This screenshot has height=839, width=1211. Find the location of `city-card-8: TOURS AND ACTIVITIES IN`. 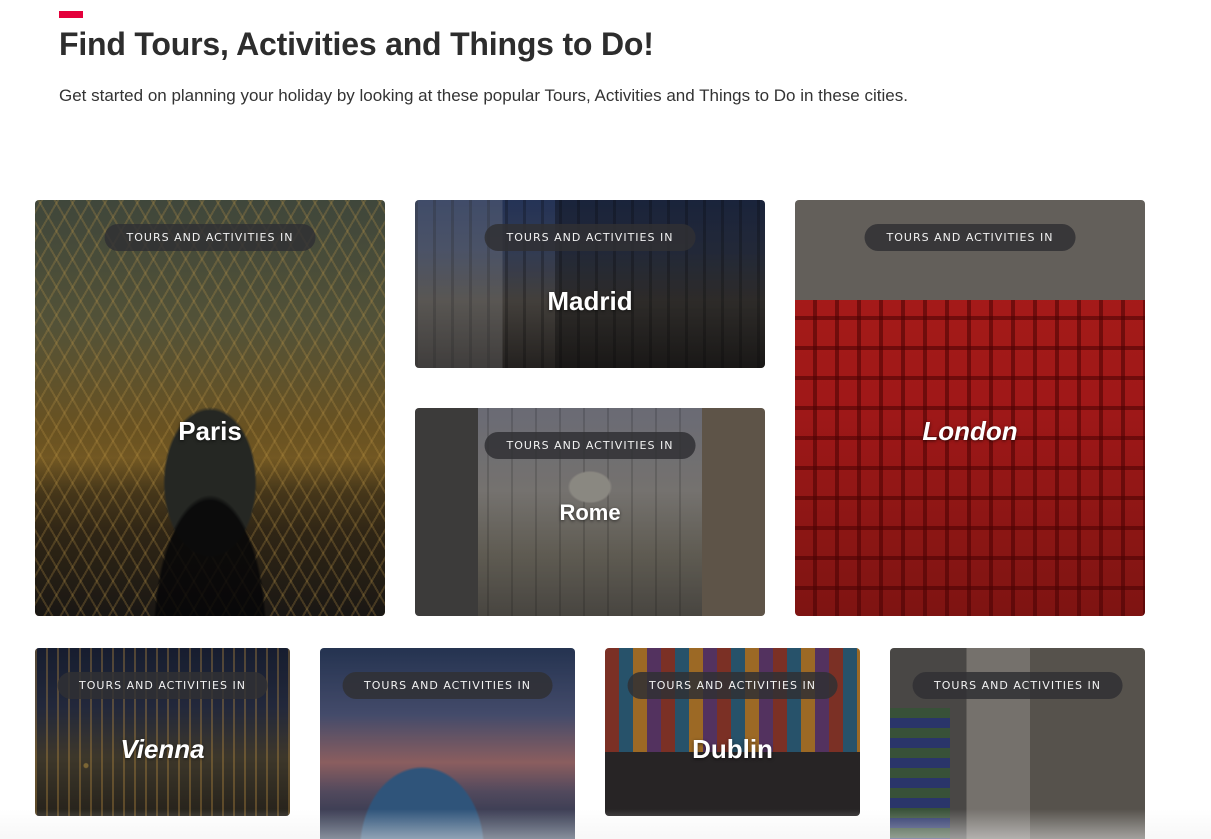

city-card-8: TOURS AND ACTIVITIES IN is located at coordinates (1017, 743).